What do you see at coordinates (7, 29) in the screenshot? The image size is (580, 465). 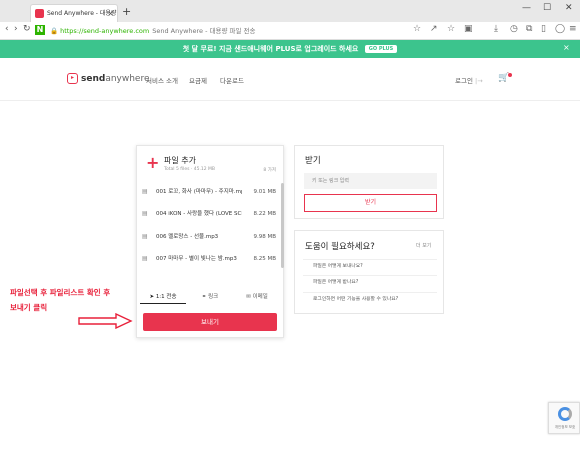 I see `back-icon: ‹` at bounding box center [7, 29].